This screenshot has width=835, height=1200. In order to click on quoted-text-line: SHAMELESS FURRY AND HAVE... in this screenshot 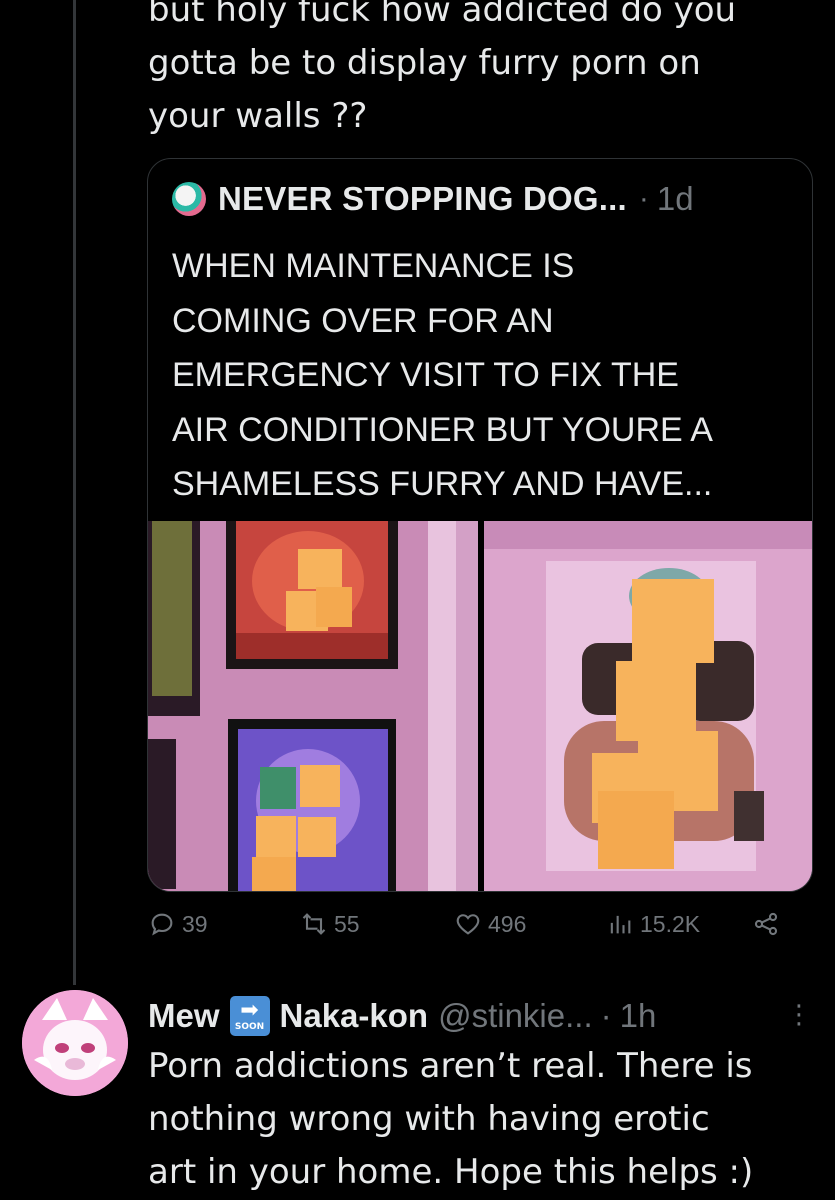, I will do `click(442, 484)`.